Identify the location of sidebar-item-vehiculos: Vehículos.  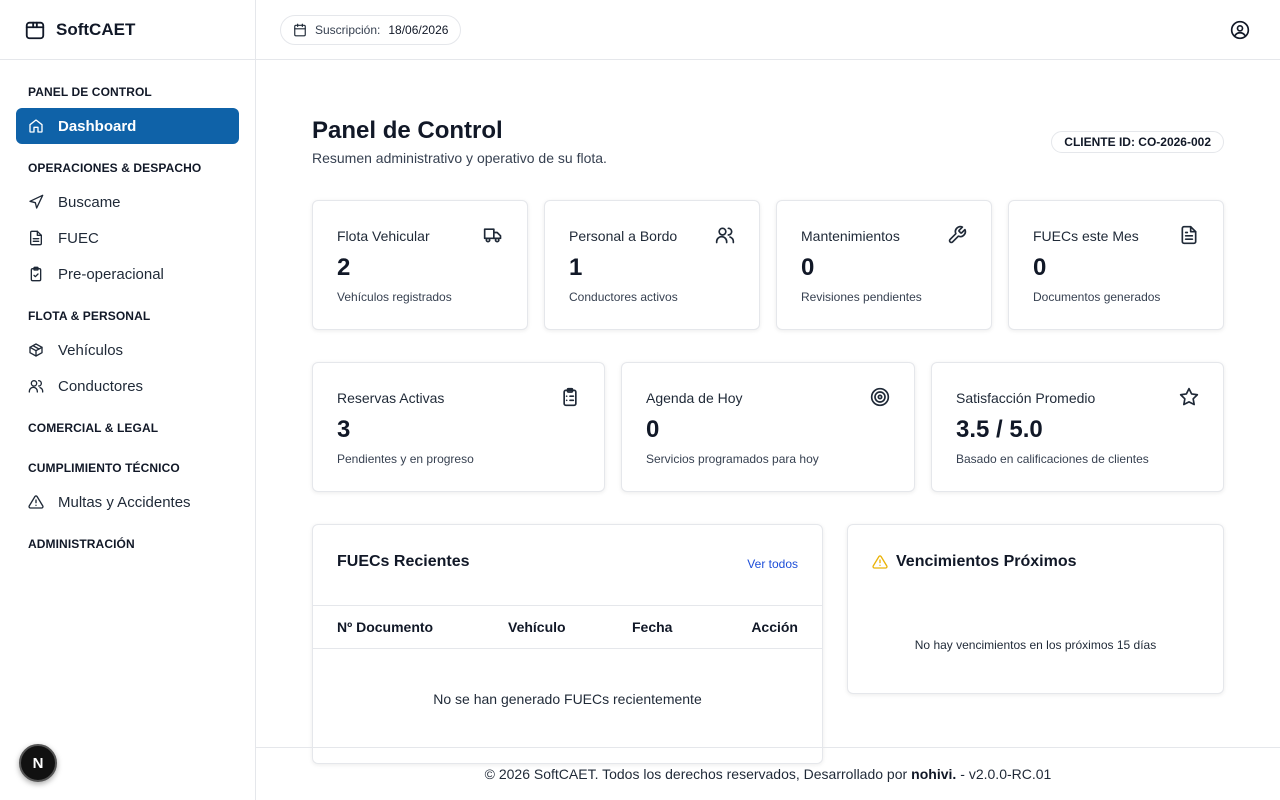
(127, 350).